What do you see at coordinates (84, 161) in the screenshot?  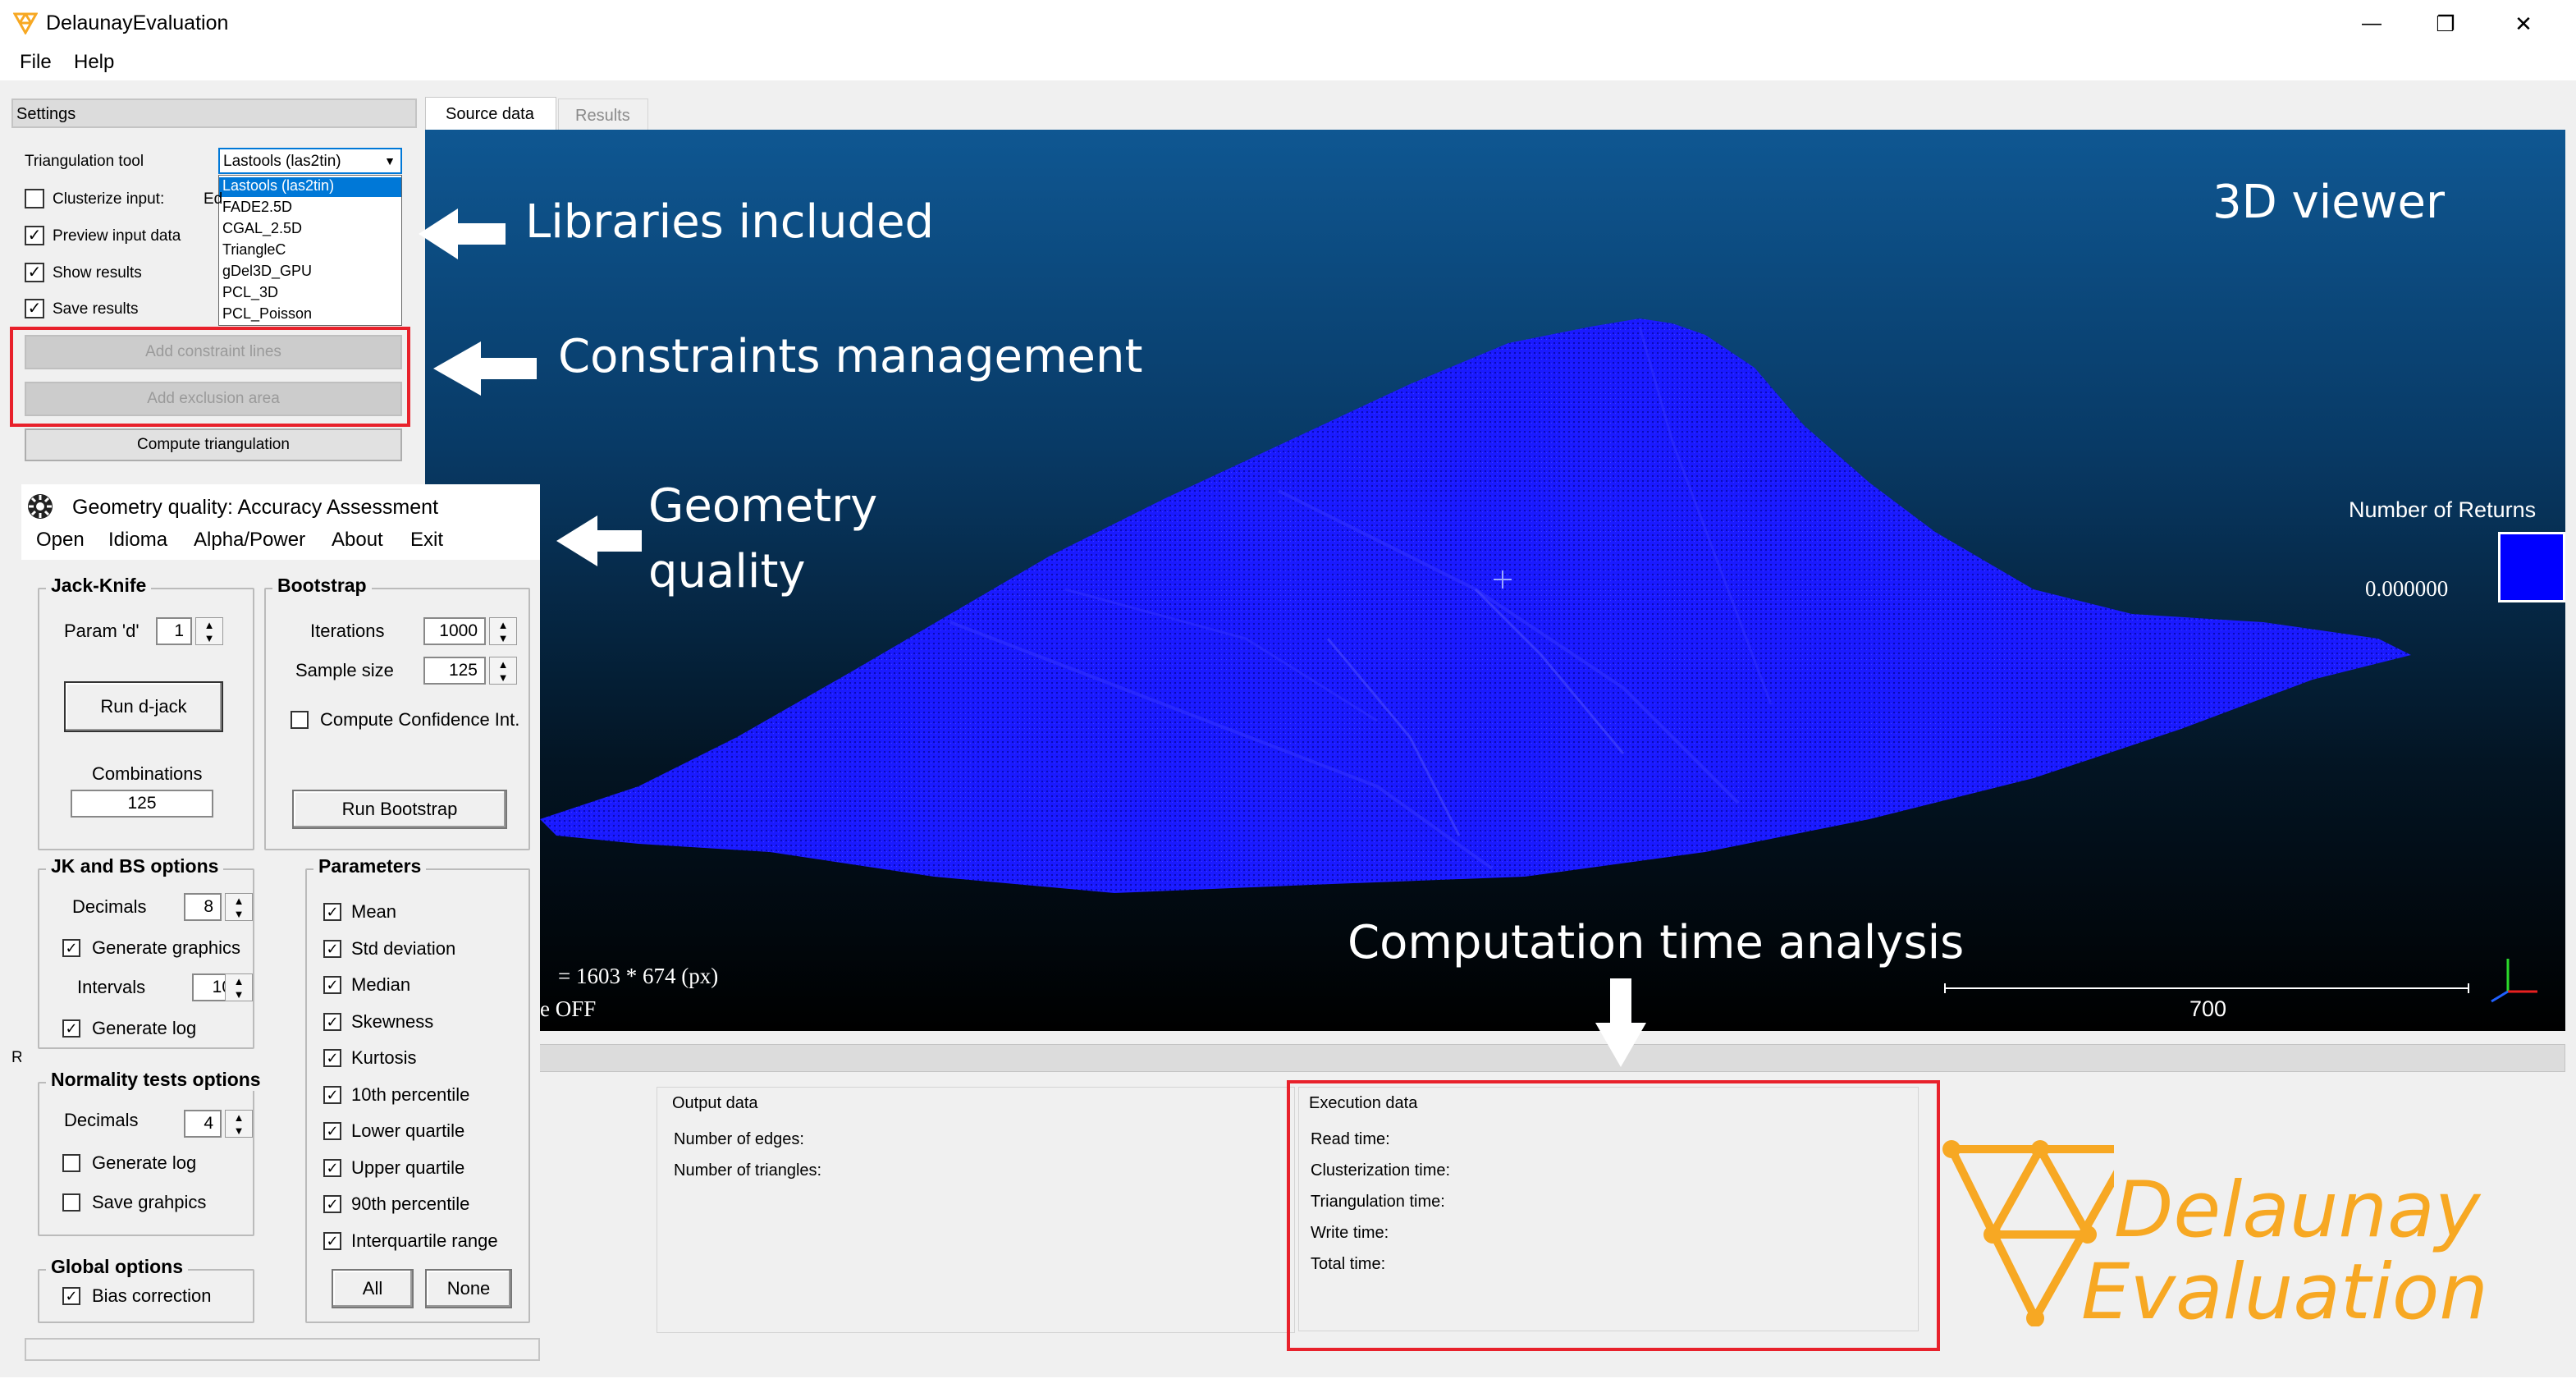 I see `triangulation-label: Triangulation tool` at bounding box center [84, 161].